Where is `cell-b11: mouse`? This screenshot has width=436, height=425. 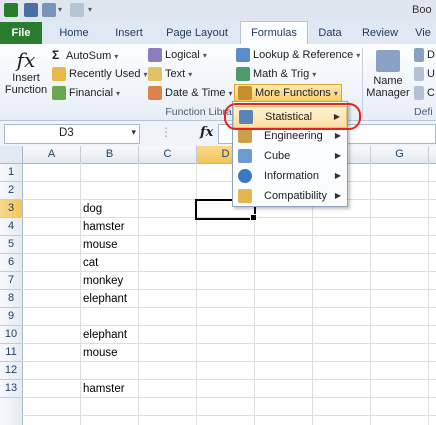
cell-b11: mouse is located at coordinates (100, 353).